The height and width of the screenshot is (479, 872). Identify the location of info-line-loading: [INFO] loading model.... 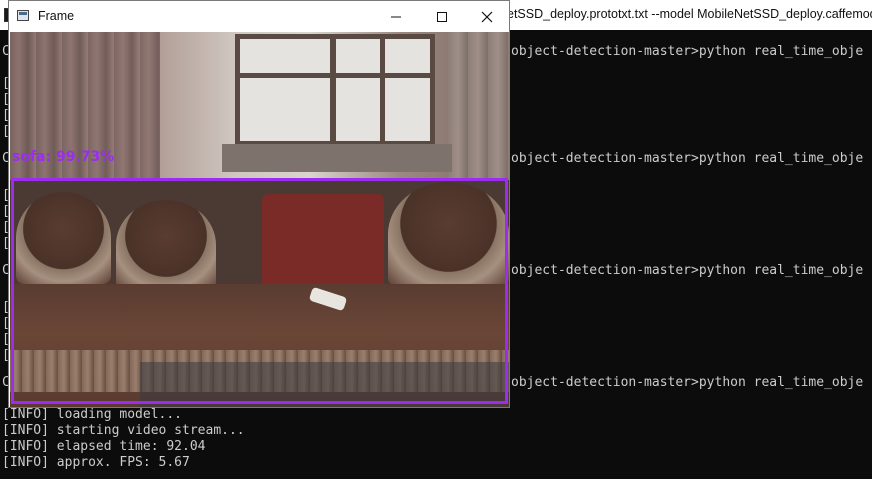
(92, 414).